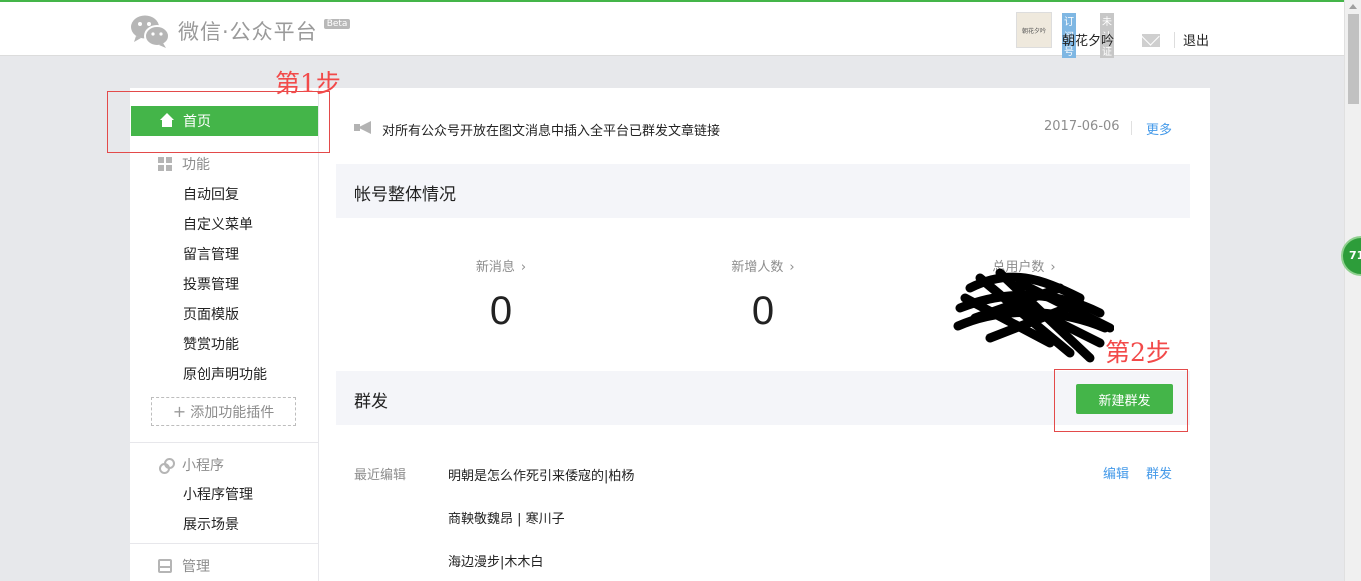  I want to click on inbox-icon, so click(165, 566).